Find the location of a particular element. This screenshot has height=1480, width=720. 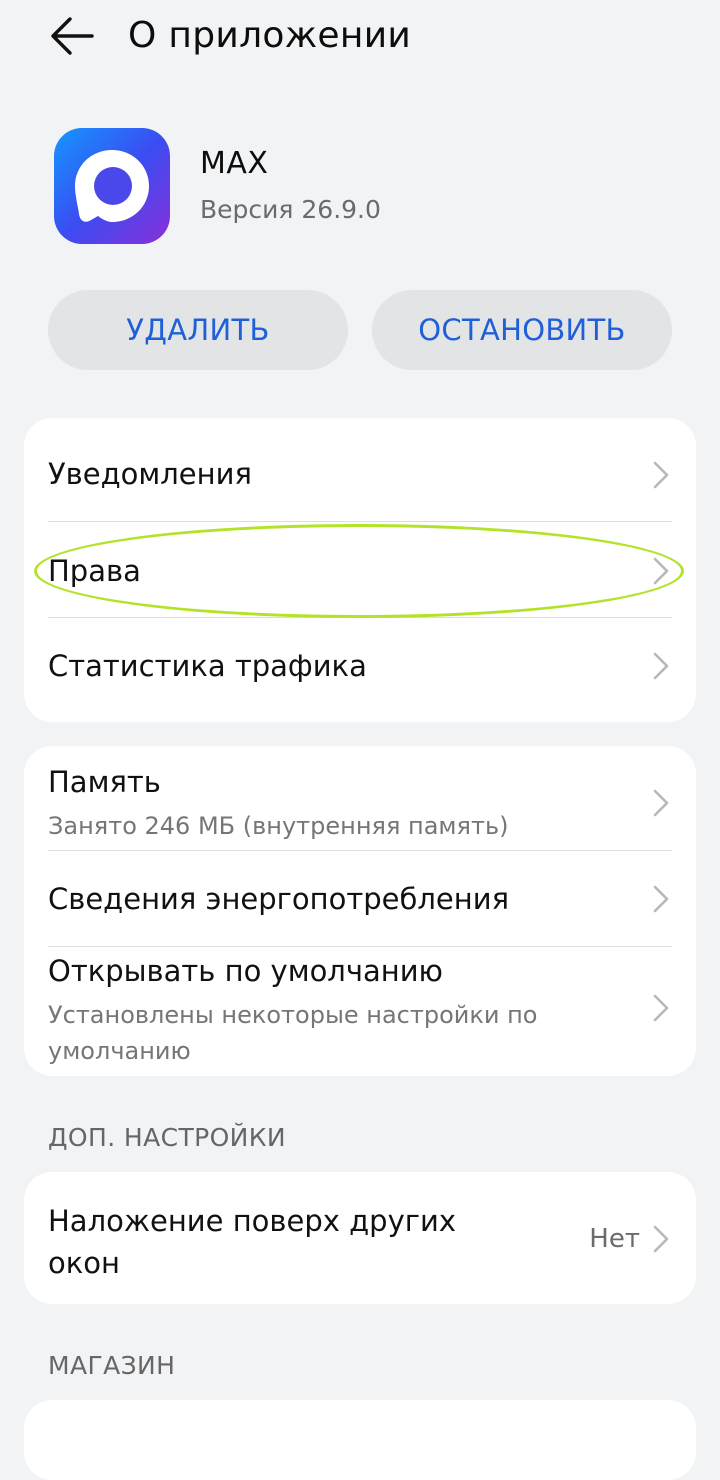

list-item-label: Статистика трафика is located at coordinates (207, 666).